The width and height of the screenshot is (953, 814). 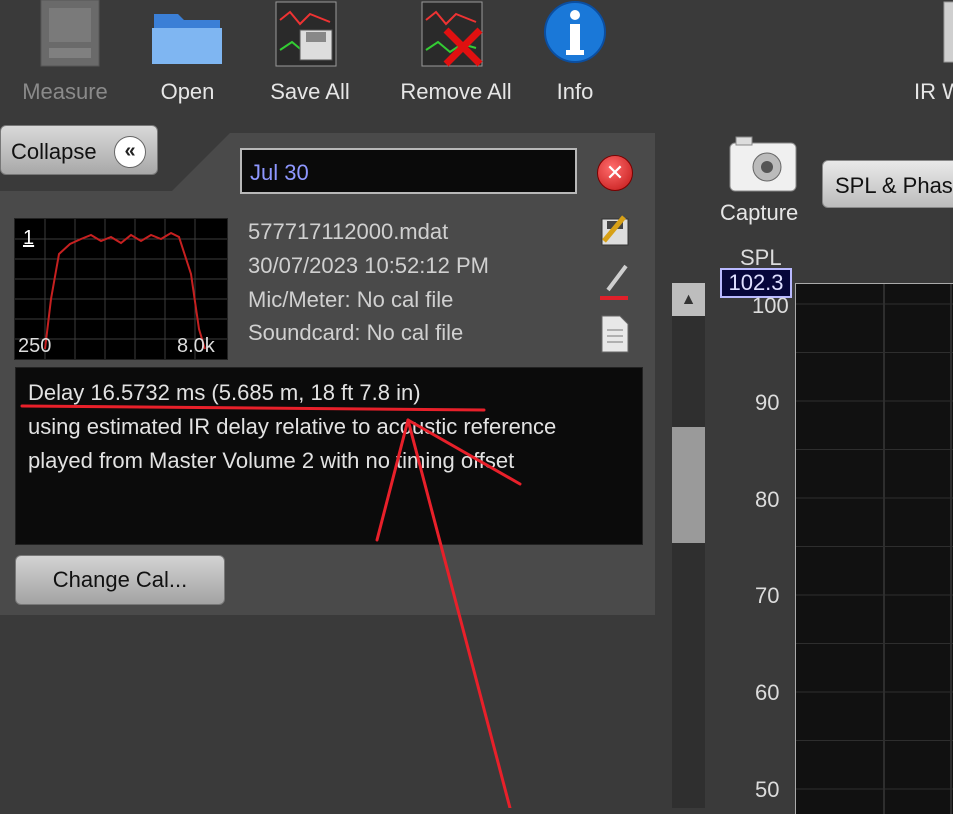 What do you see at coordinates (615, 334) in the screenshot?
I see `document-icon` at bounding box center [615, 334].